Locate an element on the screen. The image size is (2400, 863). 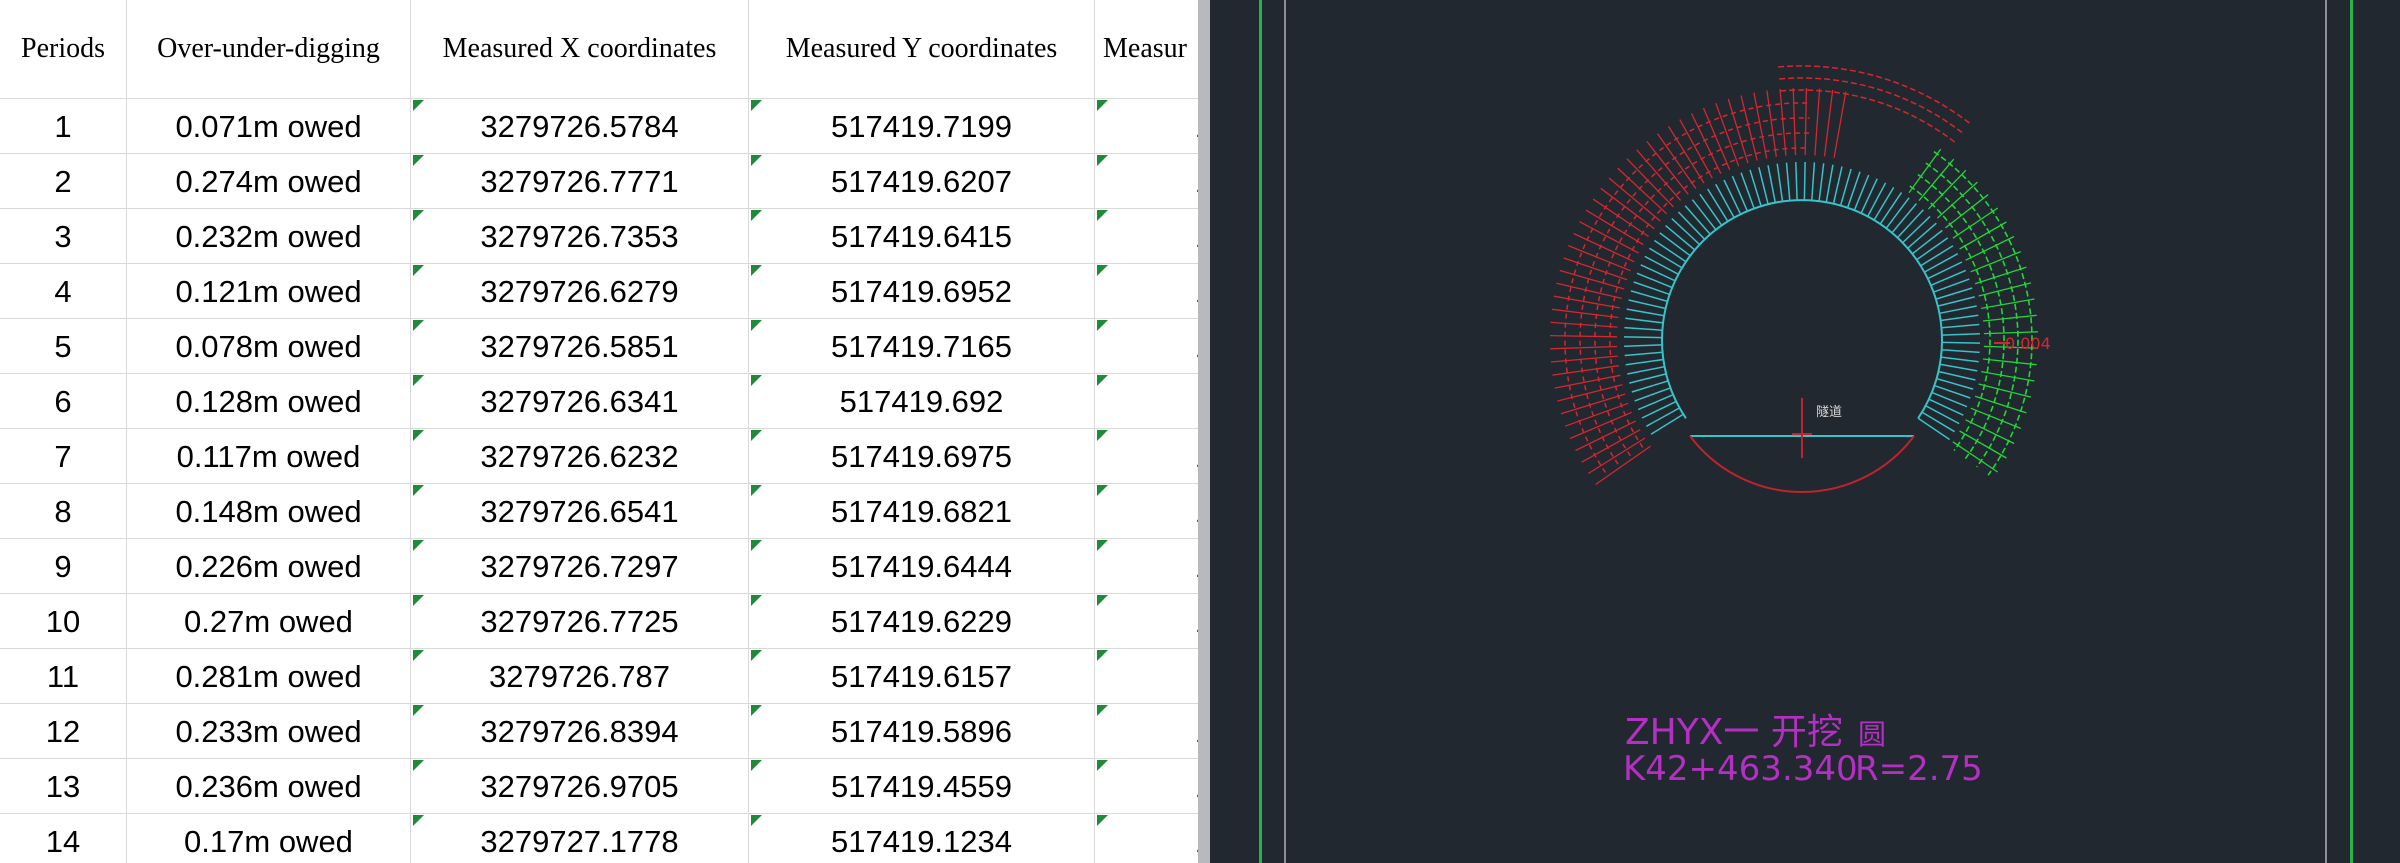
header-periods: Periods is located at coordinates (63, 49).